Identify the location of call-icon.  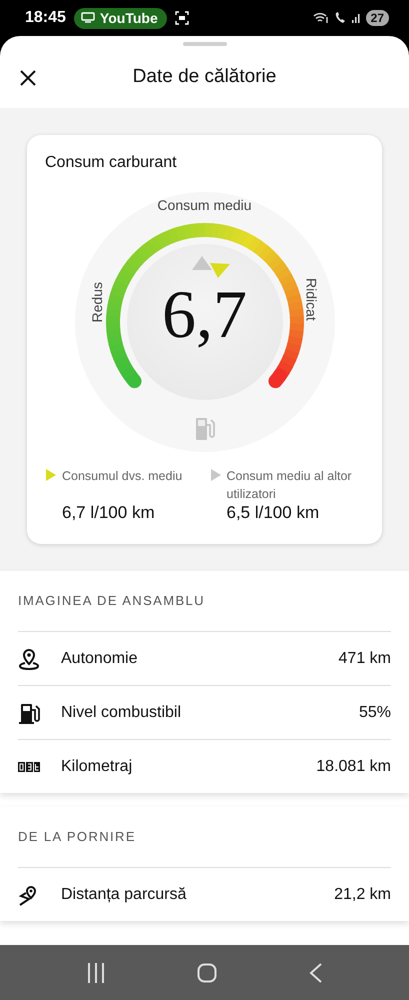
(340, 18).